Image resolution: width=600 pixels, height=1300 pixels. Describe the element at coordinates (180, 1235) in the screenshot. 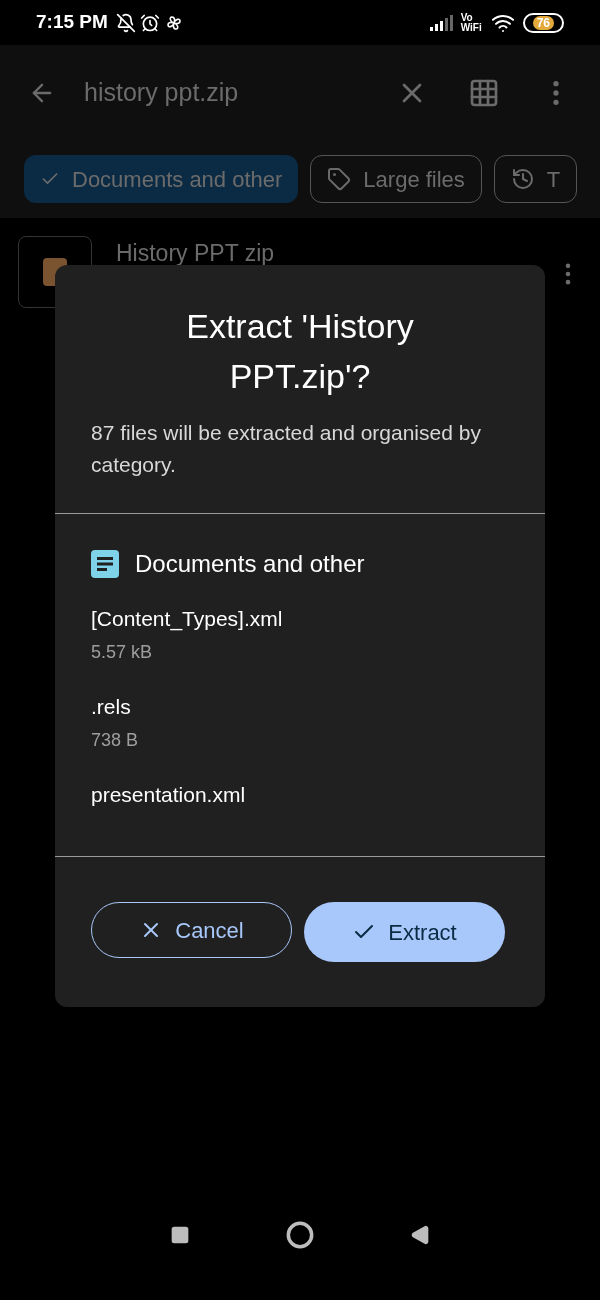

I see `recents-button` at that location.